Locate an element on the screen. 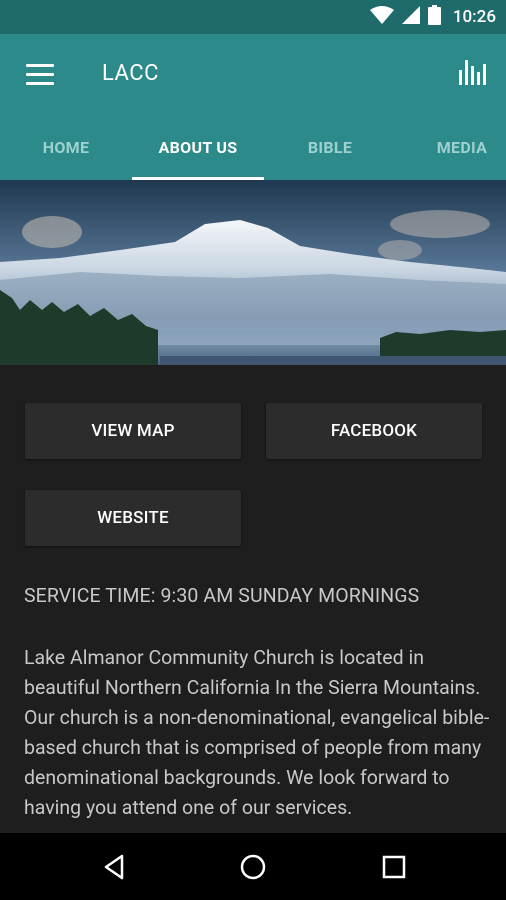  recents-icon is located at coordinates (394, 867).